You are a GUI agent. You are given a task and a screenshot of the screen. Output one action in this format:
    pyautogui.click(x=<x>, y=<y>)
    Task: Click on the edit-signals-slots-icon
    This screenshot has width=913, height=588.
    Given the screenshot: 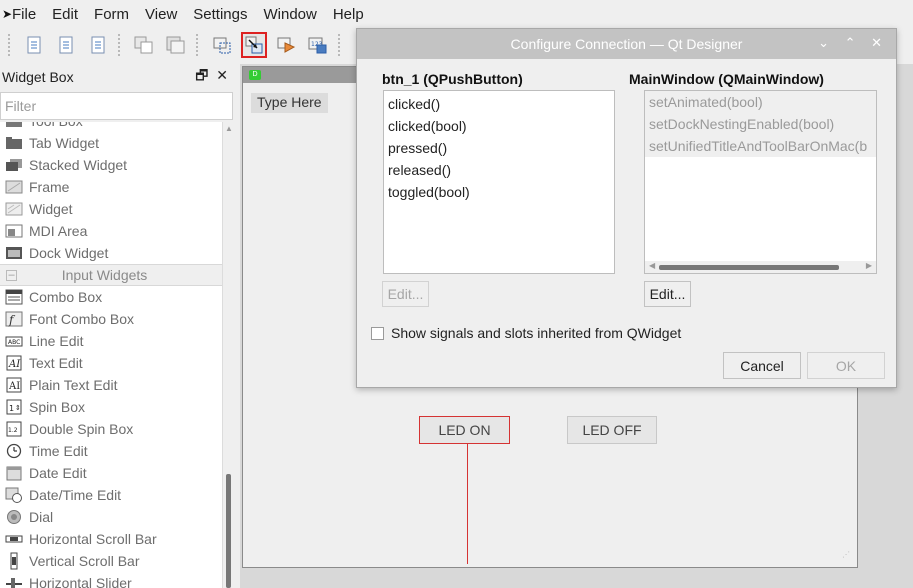 What is the action you would take?
    pyautogui.click(x=254, y=45)
    